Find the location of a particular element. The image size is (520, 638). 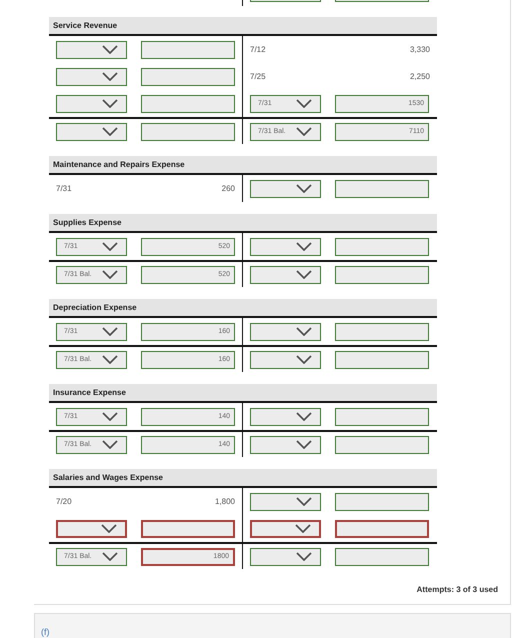

entry-amount: 1,800 is located at coordinates (224, 501).